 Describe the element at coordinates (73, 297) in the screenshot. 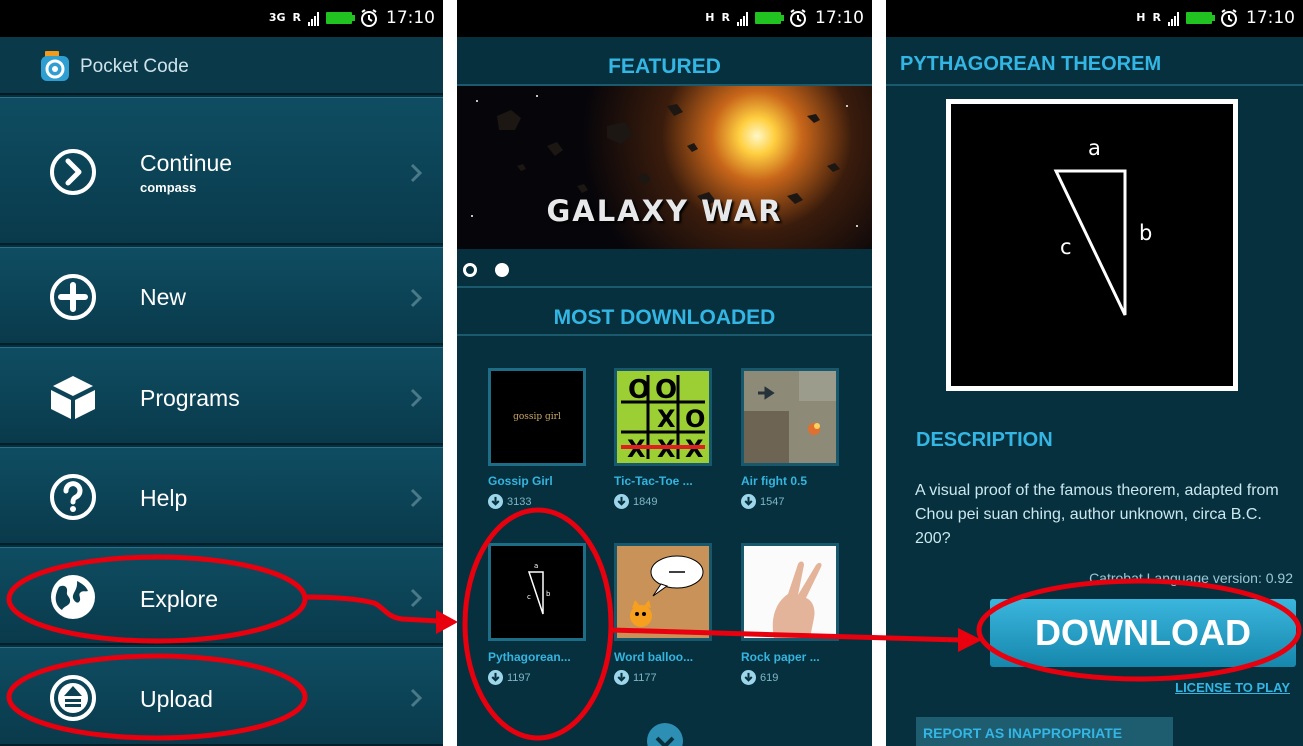

I see `plus-icon` at that location.